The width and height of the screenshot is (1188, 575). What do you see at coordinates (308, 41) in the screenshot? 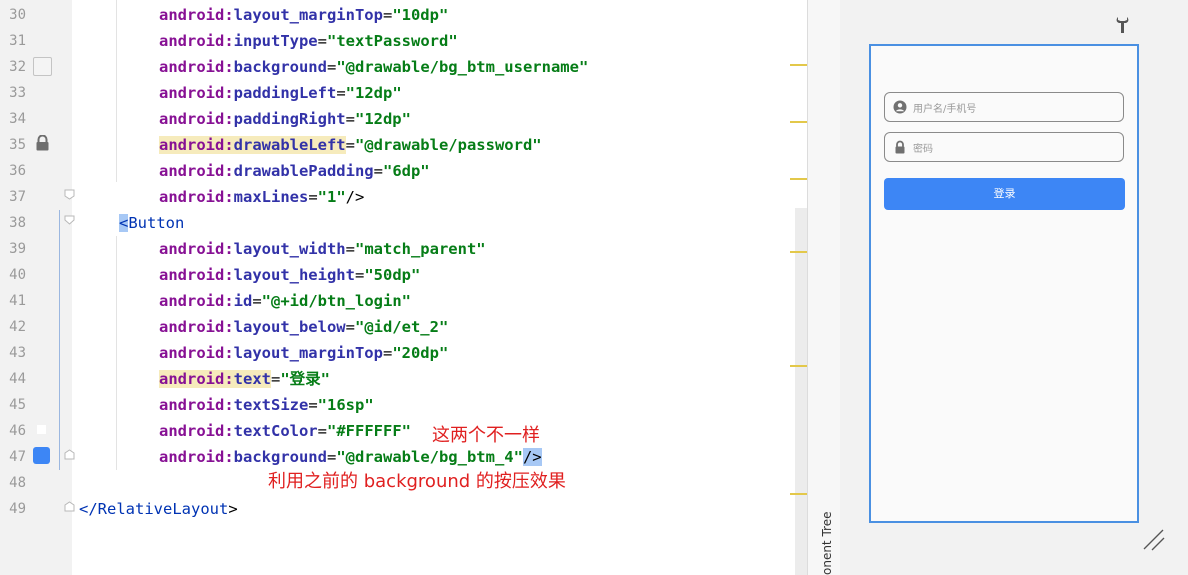
I see `code-line: android:inputType="textPassword"` at bounding box center [308, 41].